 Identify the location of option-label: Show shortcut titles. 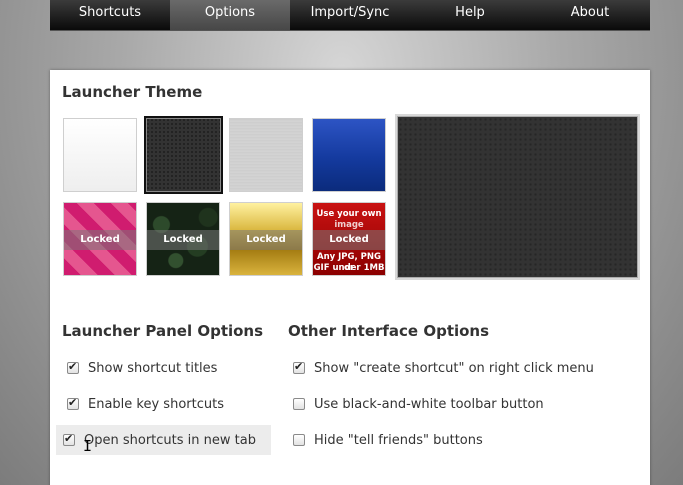
(153, 368).